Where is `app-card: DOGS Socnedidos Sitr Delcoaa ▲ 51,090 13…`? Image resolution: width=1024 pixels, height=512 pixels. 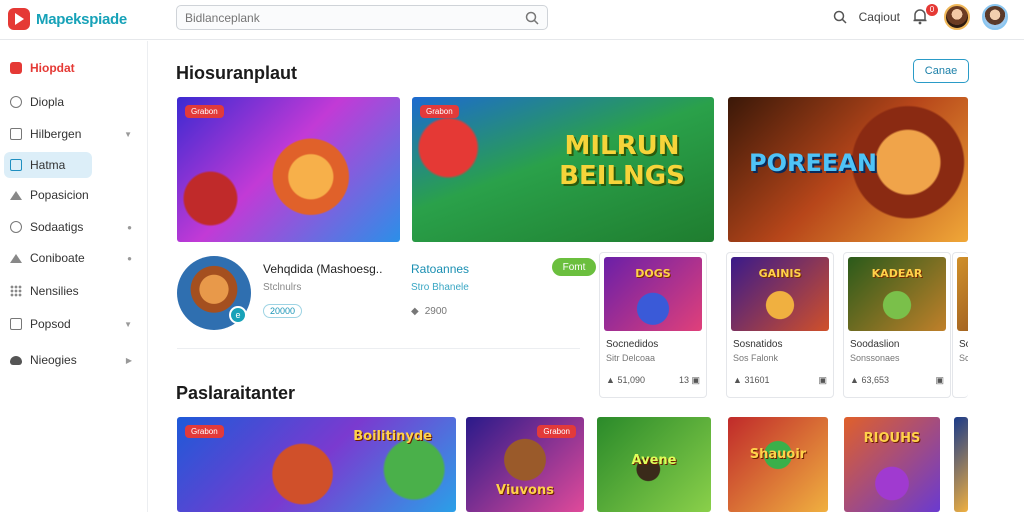 app-card: DOGS Socnedidos Sitr Delcoaa ▲ 51,090 13… is located at coordinates (653, 325).